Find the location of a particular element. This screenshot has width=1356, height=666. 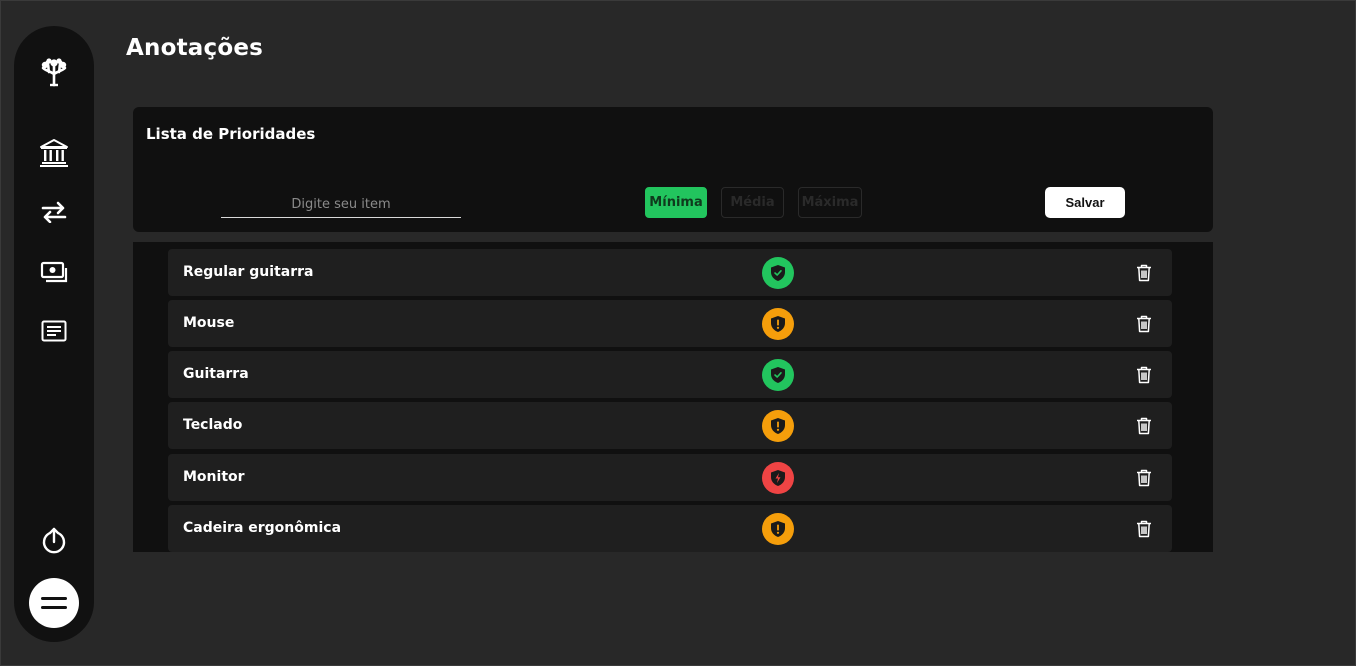

item-label: Monitor is located at coordinates (214, 477).